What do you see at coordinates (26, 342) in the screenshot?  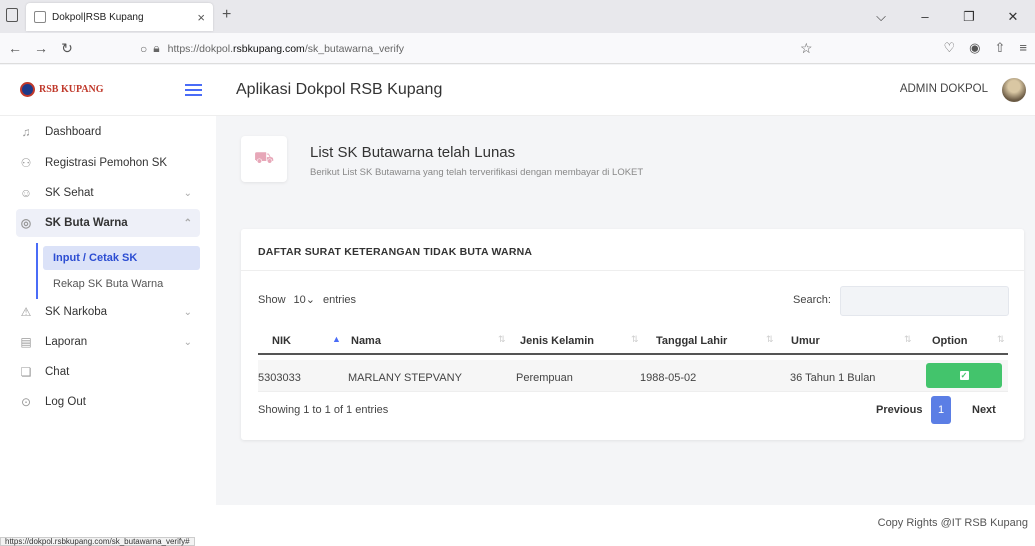 I see `document-icon: ▤` at bounding box center [26, 342].